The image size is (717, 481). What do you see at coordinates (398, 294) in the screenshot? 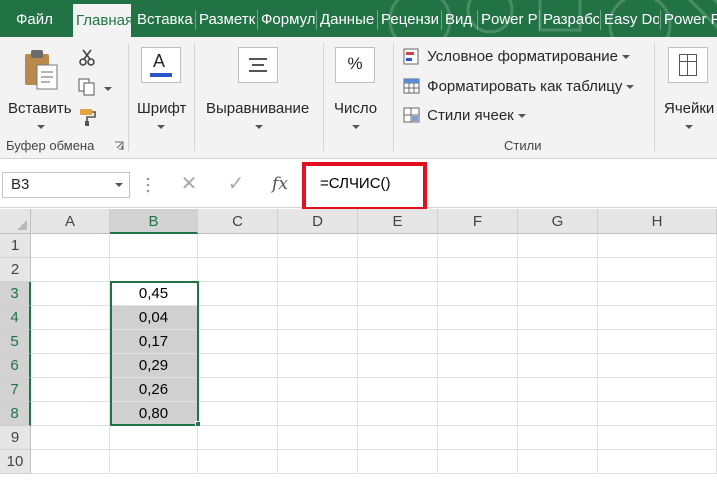
I see `cell-e3` at bounding box center [398, 294].